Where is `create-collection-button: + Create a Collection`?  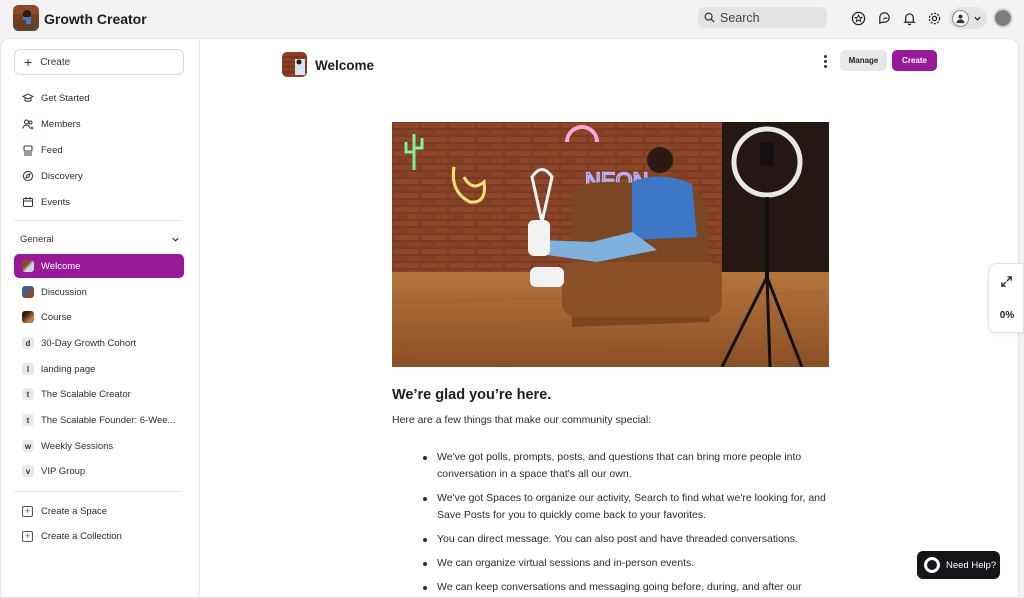 create-collection-button: + Create a Collection is located at coordinates (99, 536).